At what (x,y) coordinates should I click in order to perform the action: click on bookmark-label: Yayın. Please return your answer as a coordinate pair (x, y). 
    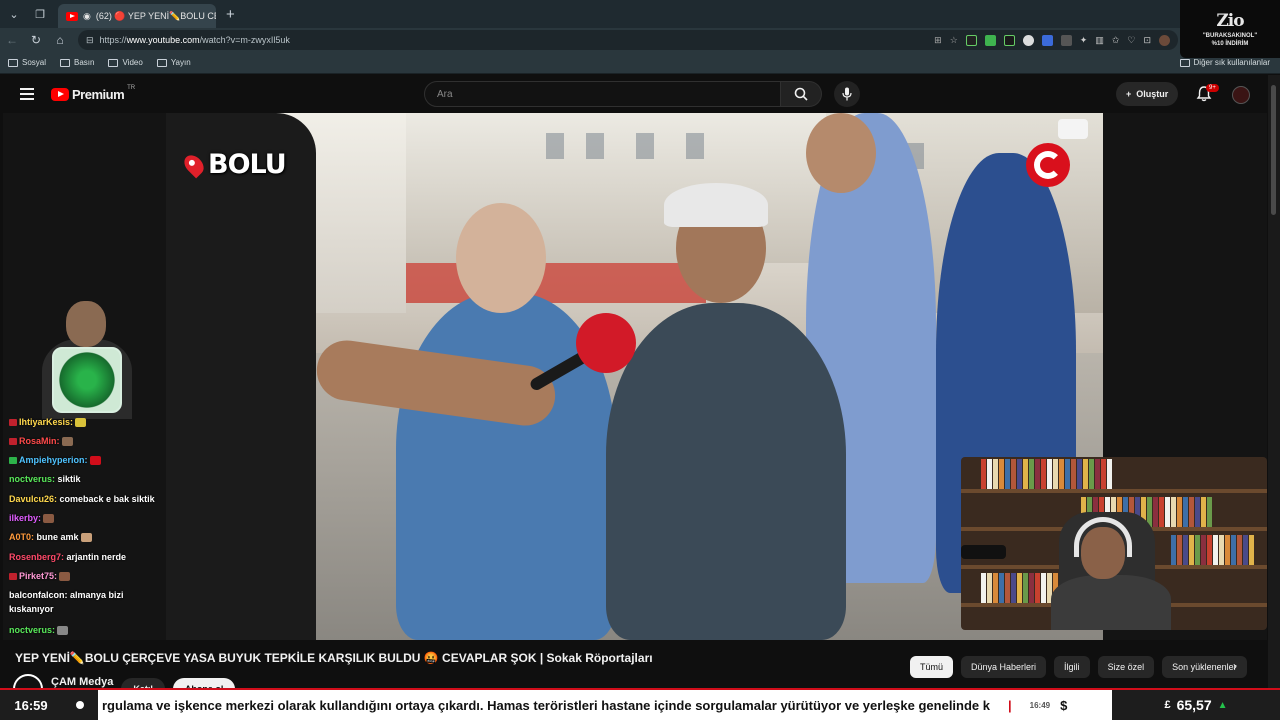
    Looking at the image, I should click on (180, 62).